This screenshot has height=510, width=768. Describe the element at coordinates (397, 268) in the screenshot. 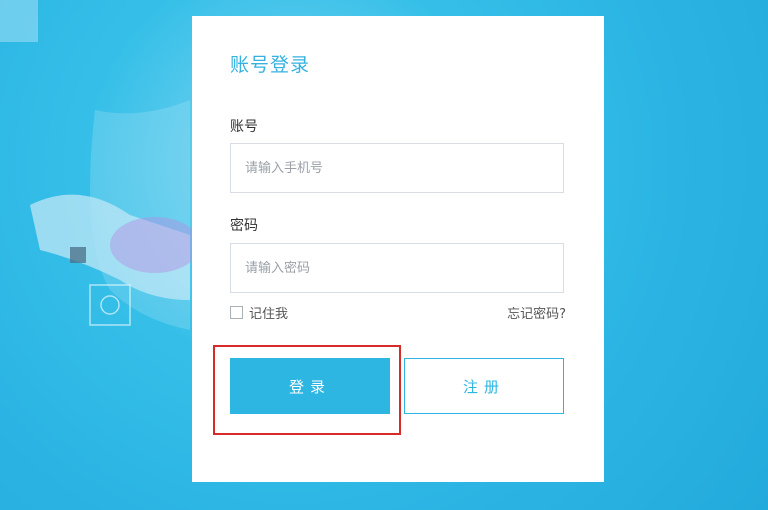

I see `password-input` at that location.